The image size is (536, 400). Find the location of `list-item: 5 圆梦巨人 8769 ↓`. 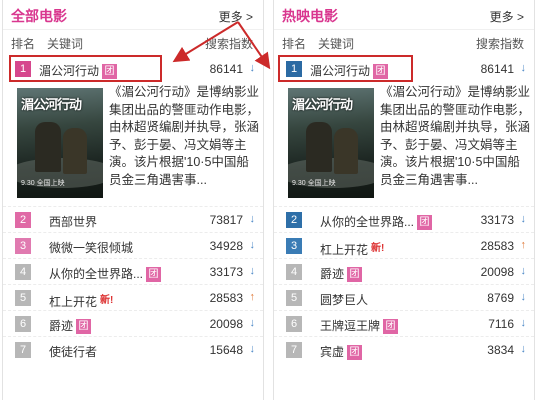

list-item: 5 圆梦巨人 8769 ↓ is located at coordinates (404, 297).